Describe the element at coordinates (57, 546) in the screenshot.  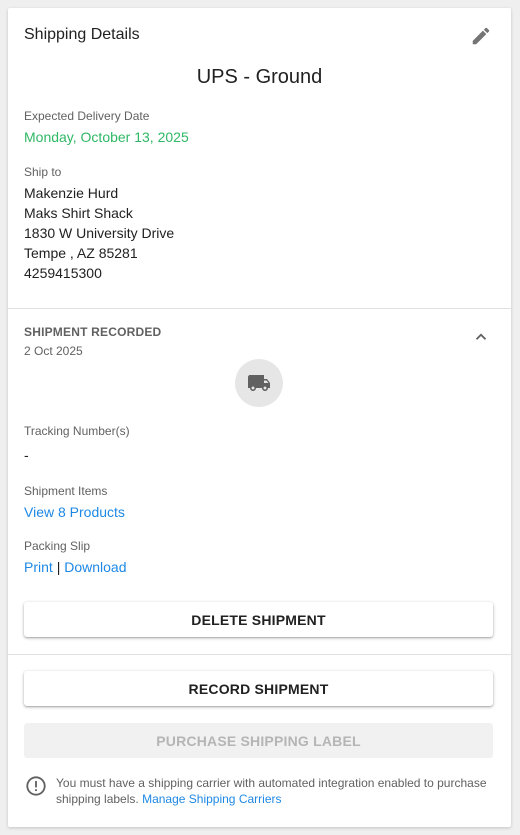
I see `packing-slip-label: Packing Slip` at that location.